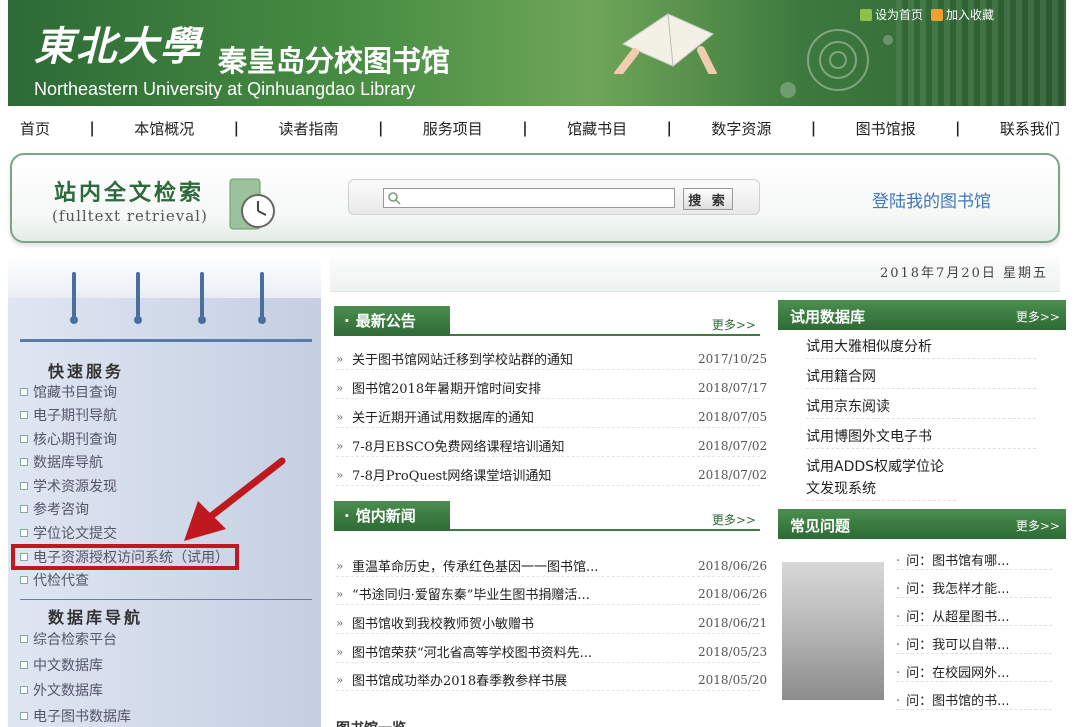  I want to click on news-item: » 图书馆收到我校教师贺小敏赠书 2018/06/21, so click(551, 623).